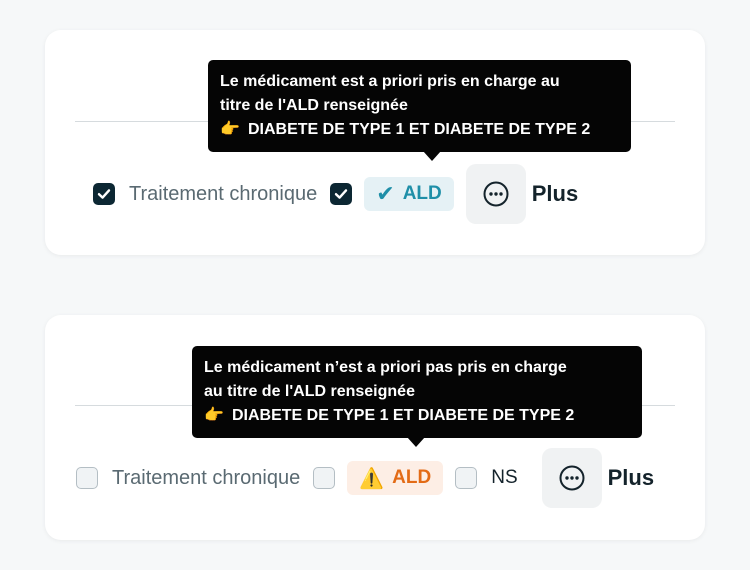 This screenshot has height=570, width=750. I want to click on warning-icon: ⚠️, so click(372, 478).